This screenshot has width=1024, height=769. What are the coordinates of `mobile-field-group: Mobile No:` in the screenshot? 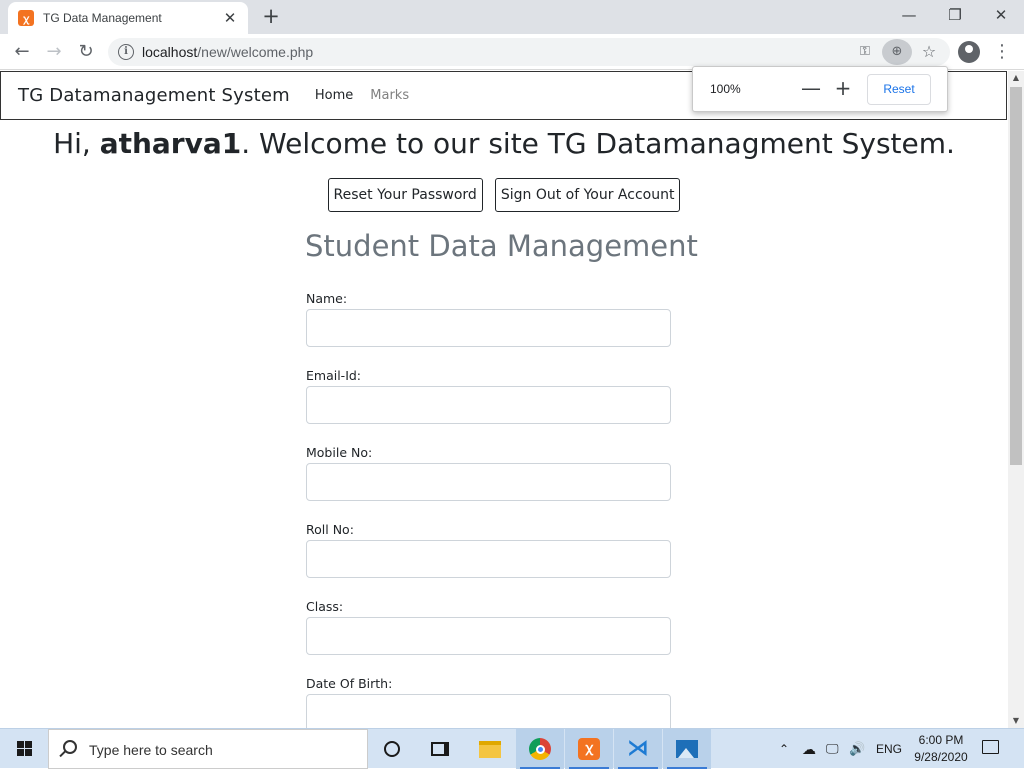 It's located at (488, 483).